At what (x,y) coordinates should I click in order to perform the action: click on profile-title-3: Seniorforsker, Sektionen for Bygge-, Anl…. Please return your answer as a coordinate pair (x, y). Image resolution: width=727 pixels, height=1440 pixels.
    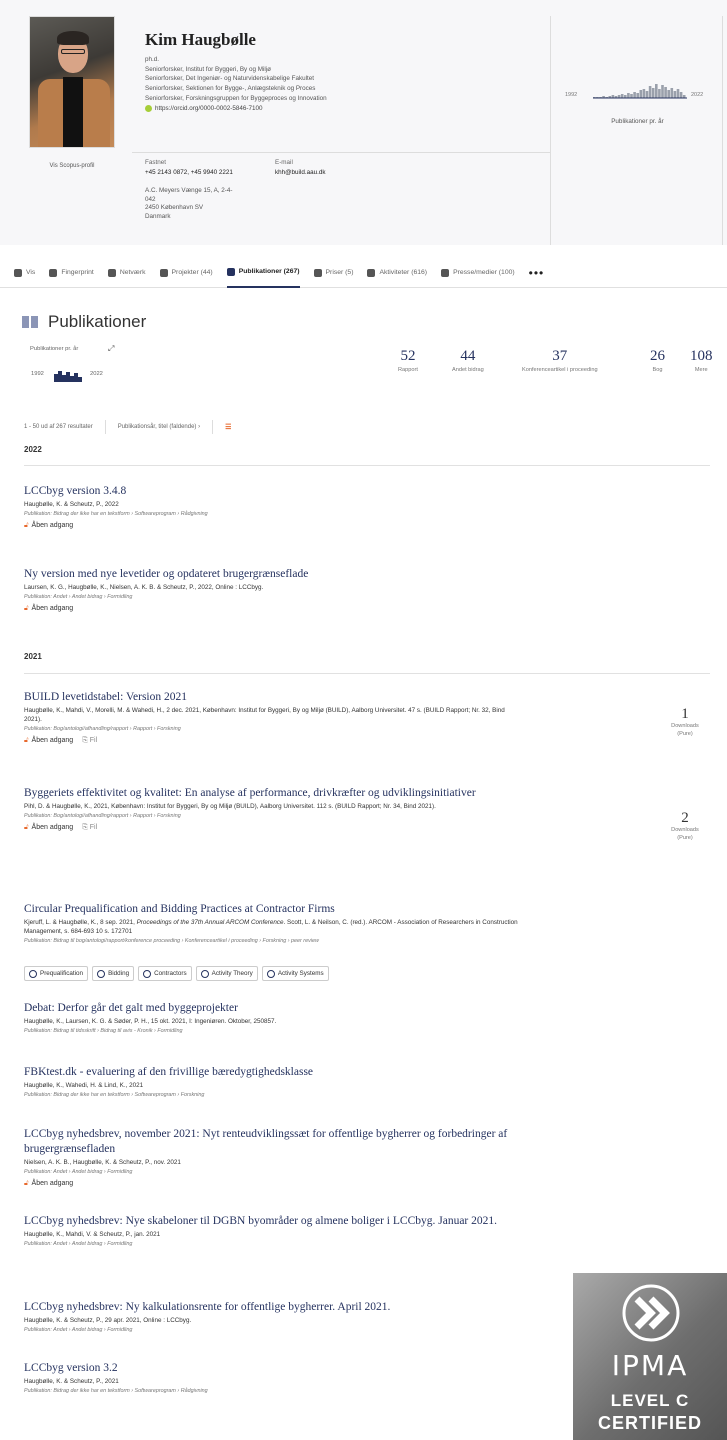
    Looking at the image, I should click on (236, 89).